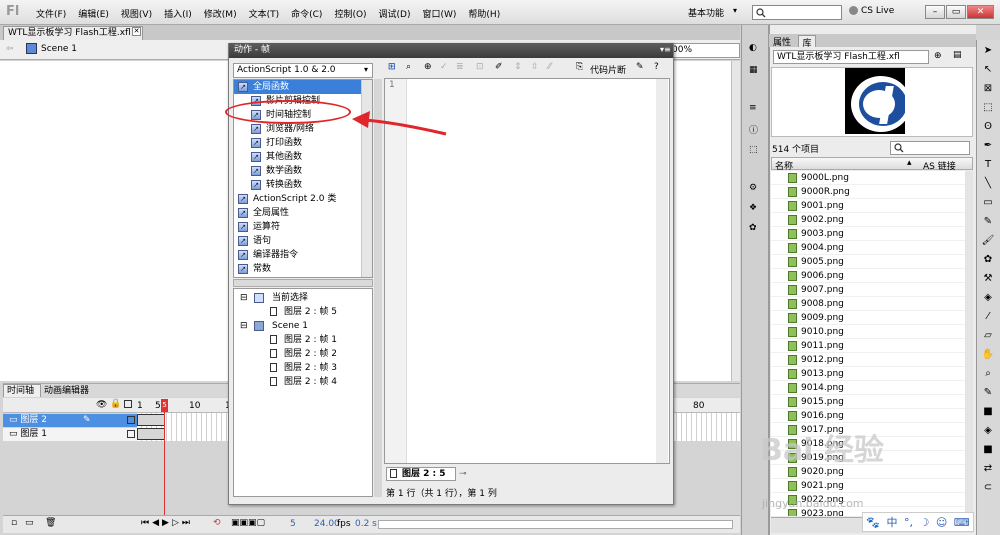 This screenshot has width=1000, height=535. Describe the element at coordinates (988, 412) in the screenshot. I see `stroke-swatch-icon: ■` at that location.